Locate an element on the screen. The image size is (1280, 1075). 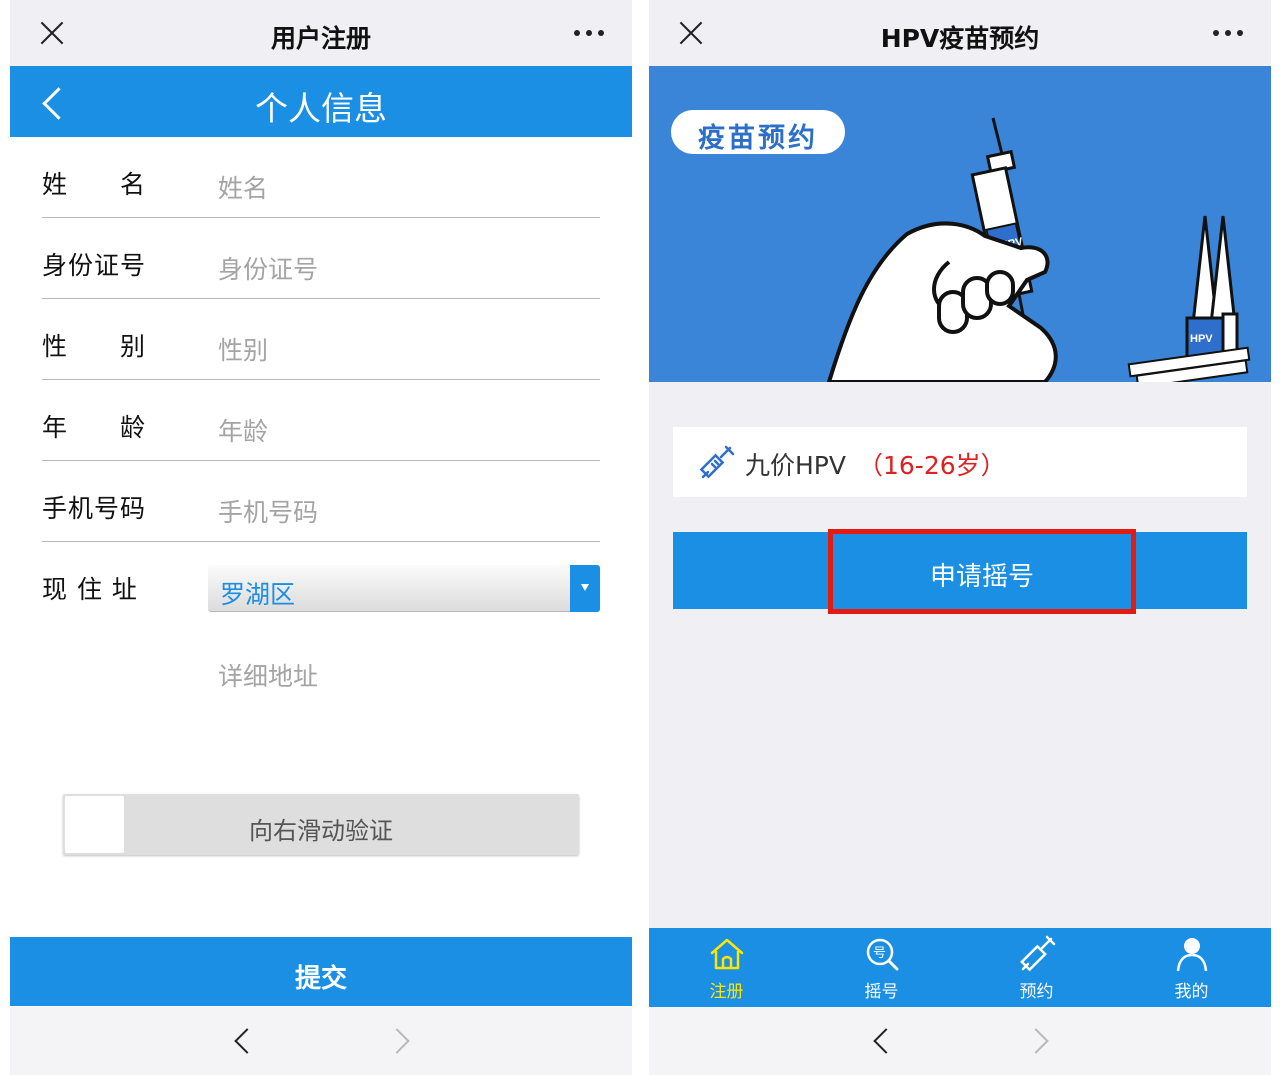
window-titlebar: HPV疫苗预约 is located at coordinates (960, 33).